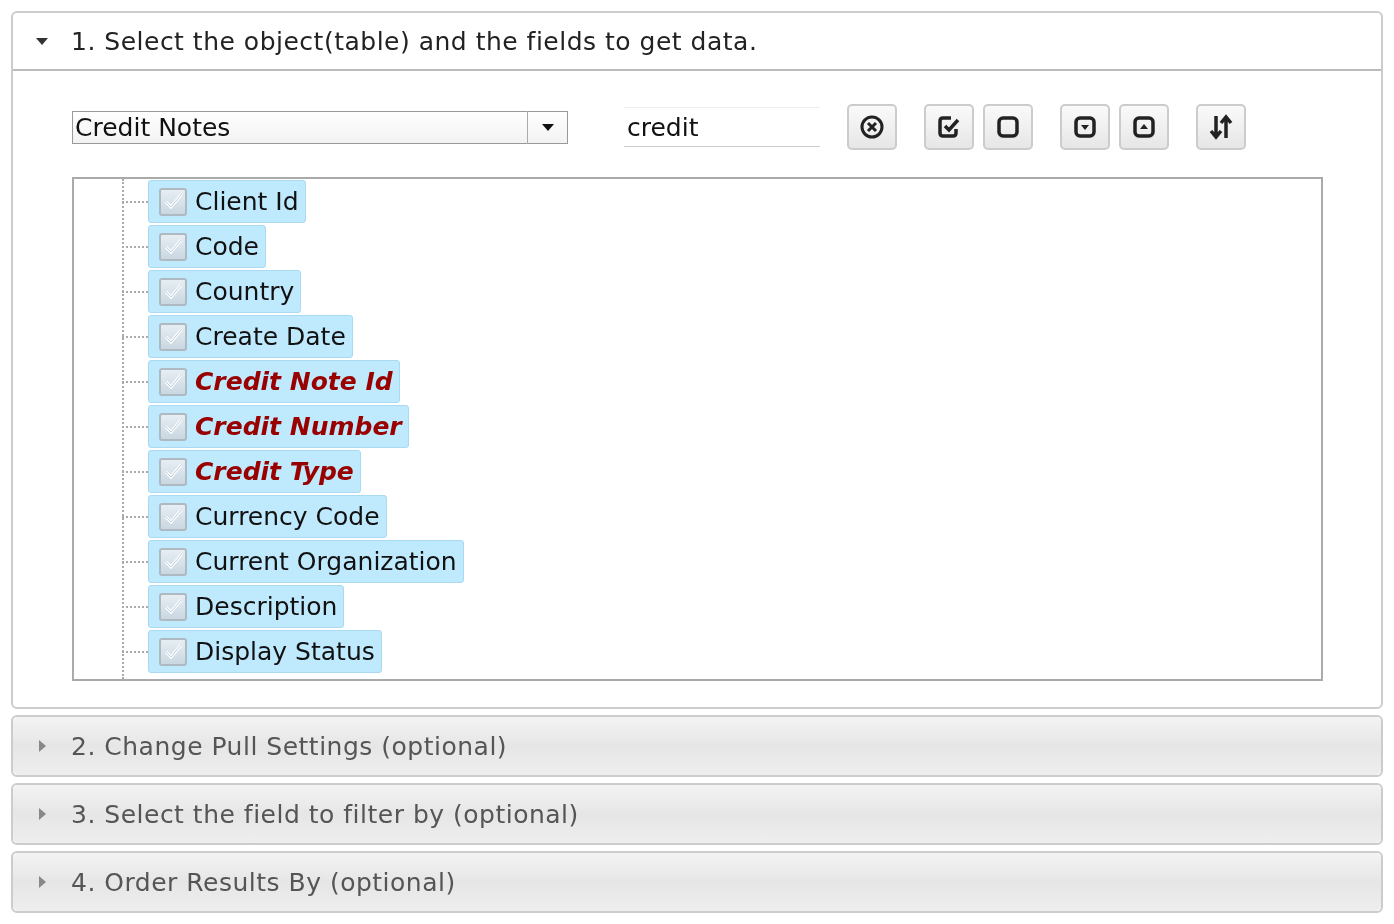 The height and width of the screenshot is (924, 1394). I want to click on field-item: Code, so click(207, 246).